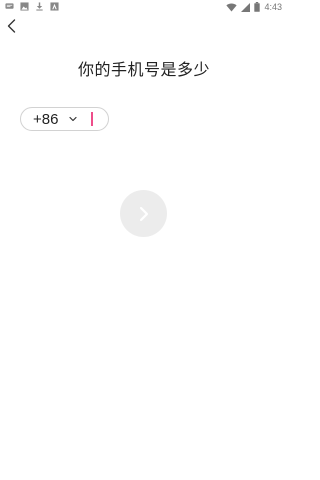  I want to click on next-button, so click(143, 213).